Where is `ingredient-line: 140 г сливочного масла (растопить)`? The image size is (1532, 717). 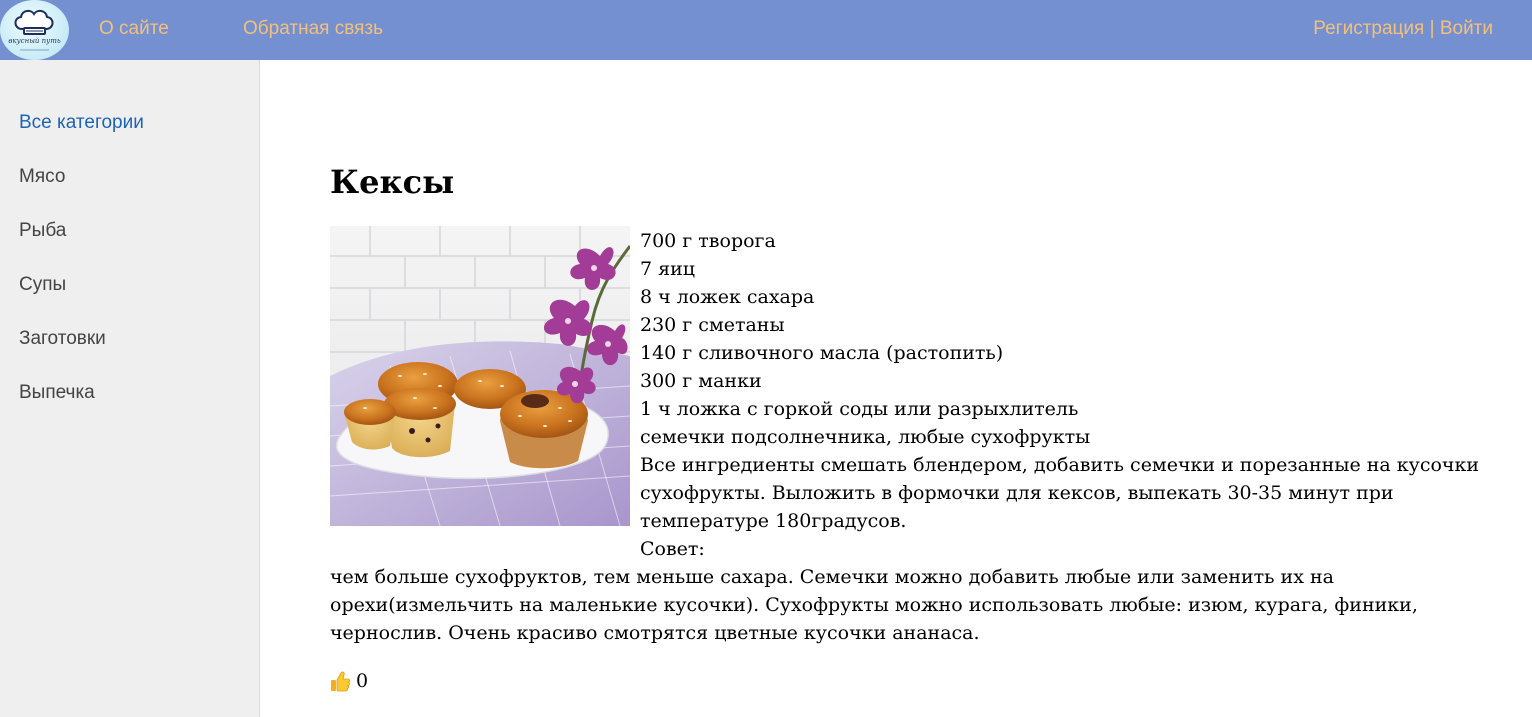 ingredient-line: 140 г сливочного масла (растопить) is located at coordinates (822, 353).